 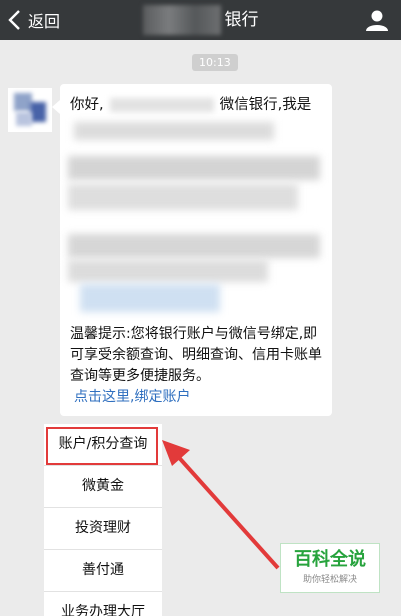 What do you see at coordinates (103, 529) in the screenshot?
I see `menu-item-investment: 投资理财` at bounding box center [103, 529].